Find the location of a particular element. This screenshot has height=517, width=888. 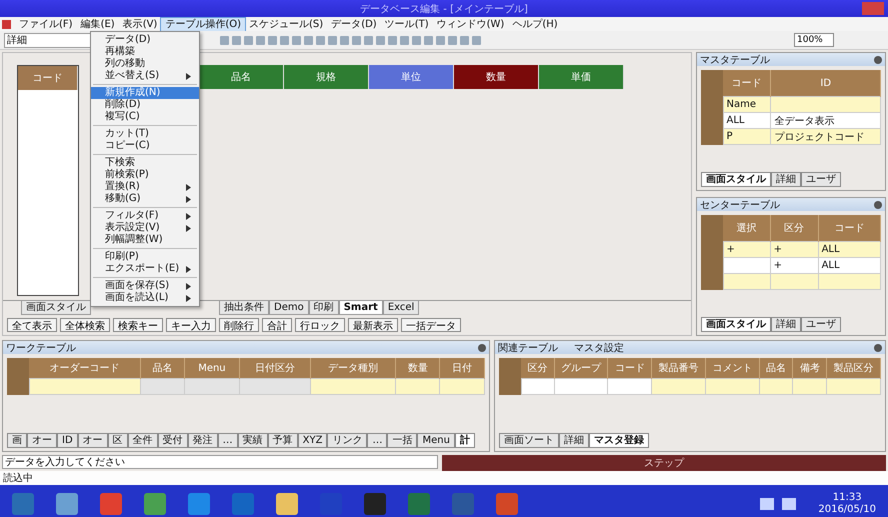

panel-tab: XYZ is located at coordinates (313, 440).